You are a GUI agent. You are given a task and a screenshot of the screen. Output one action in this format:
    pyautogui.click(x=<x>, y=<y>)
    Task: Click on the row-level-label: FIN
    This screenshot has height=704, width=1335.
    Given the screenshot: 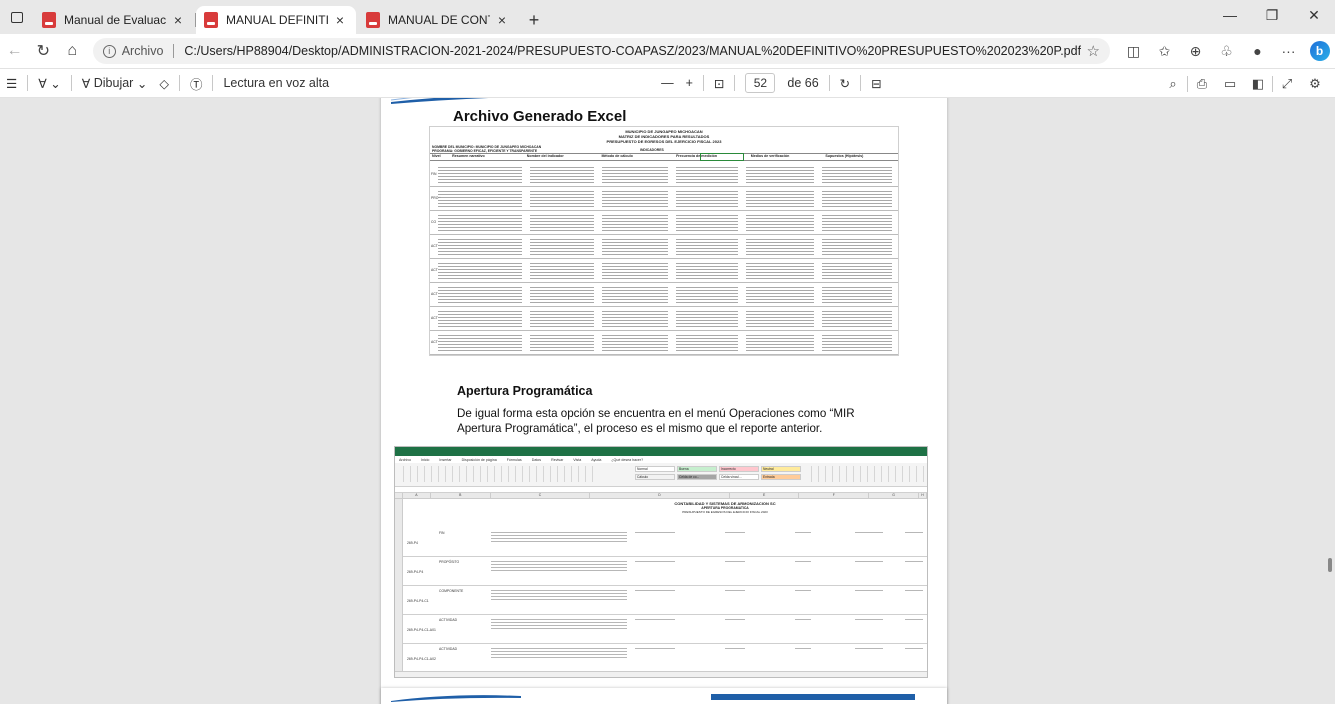 What is the action you would take?
    pyautogui.click(x=434, y=174)
    